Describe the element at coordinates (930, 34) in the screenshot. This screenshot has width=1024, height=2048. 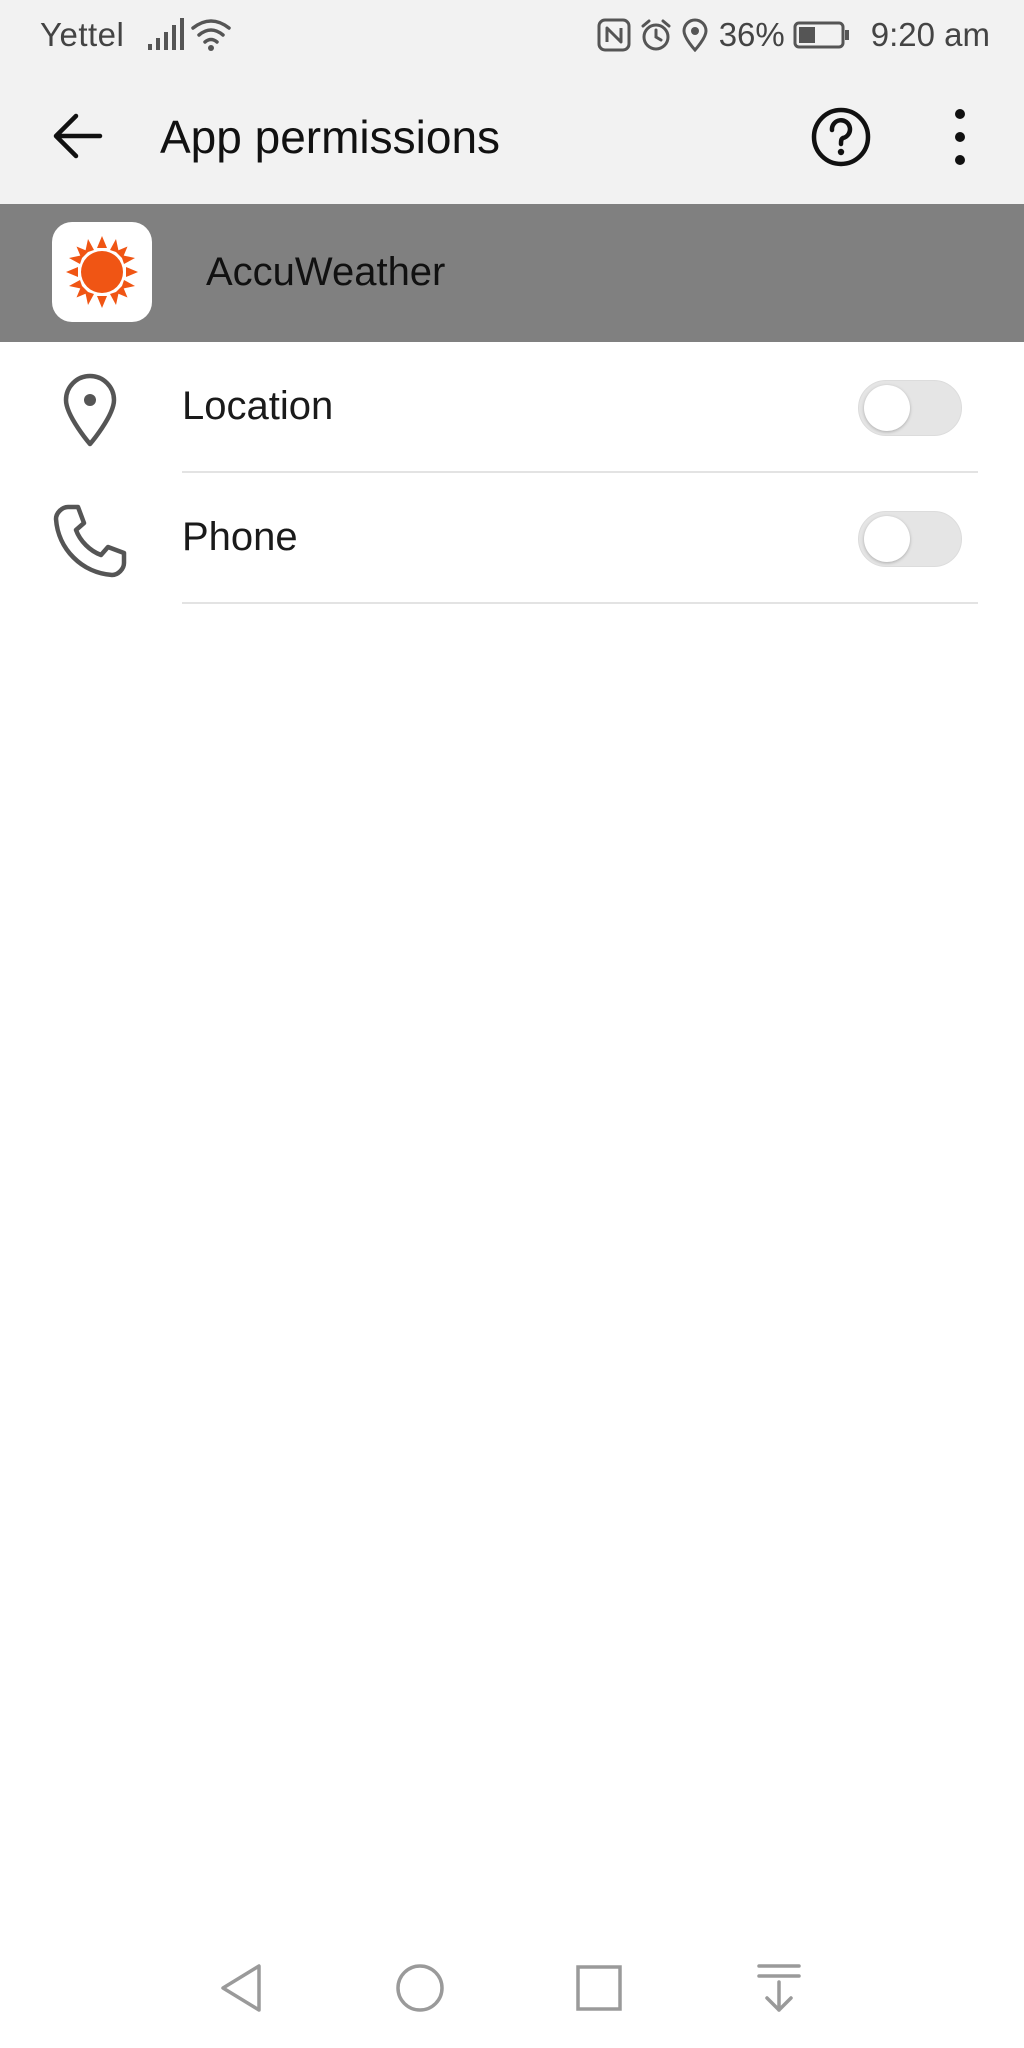
I see `clock-time: 9:20 am` at that location.